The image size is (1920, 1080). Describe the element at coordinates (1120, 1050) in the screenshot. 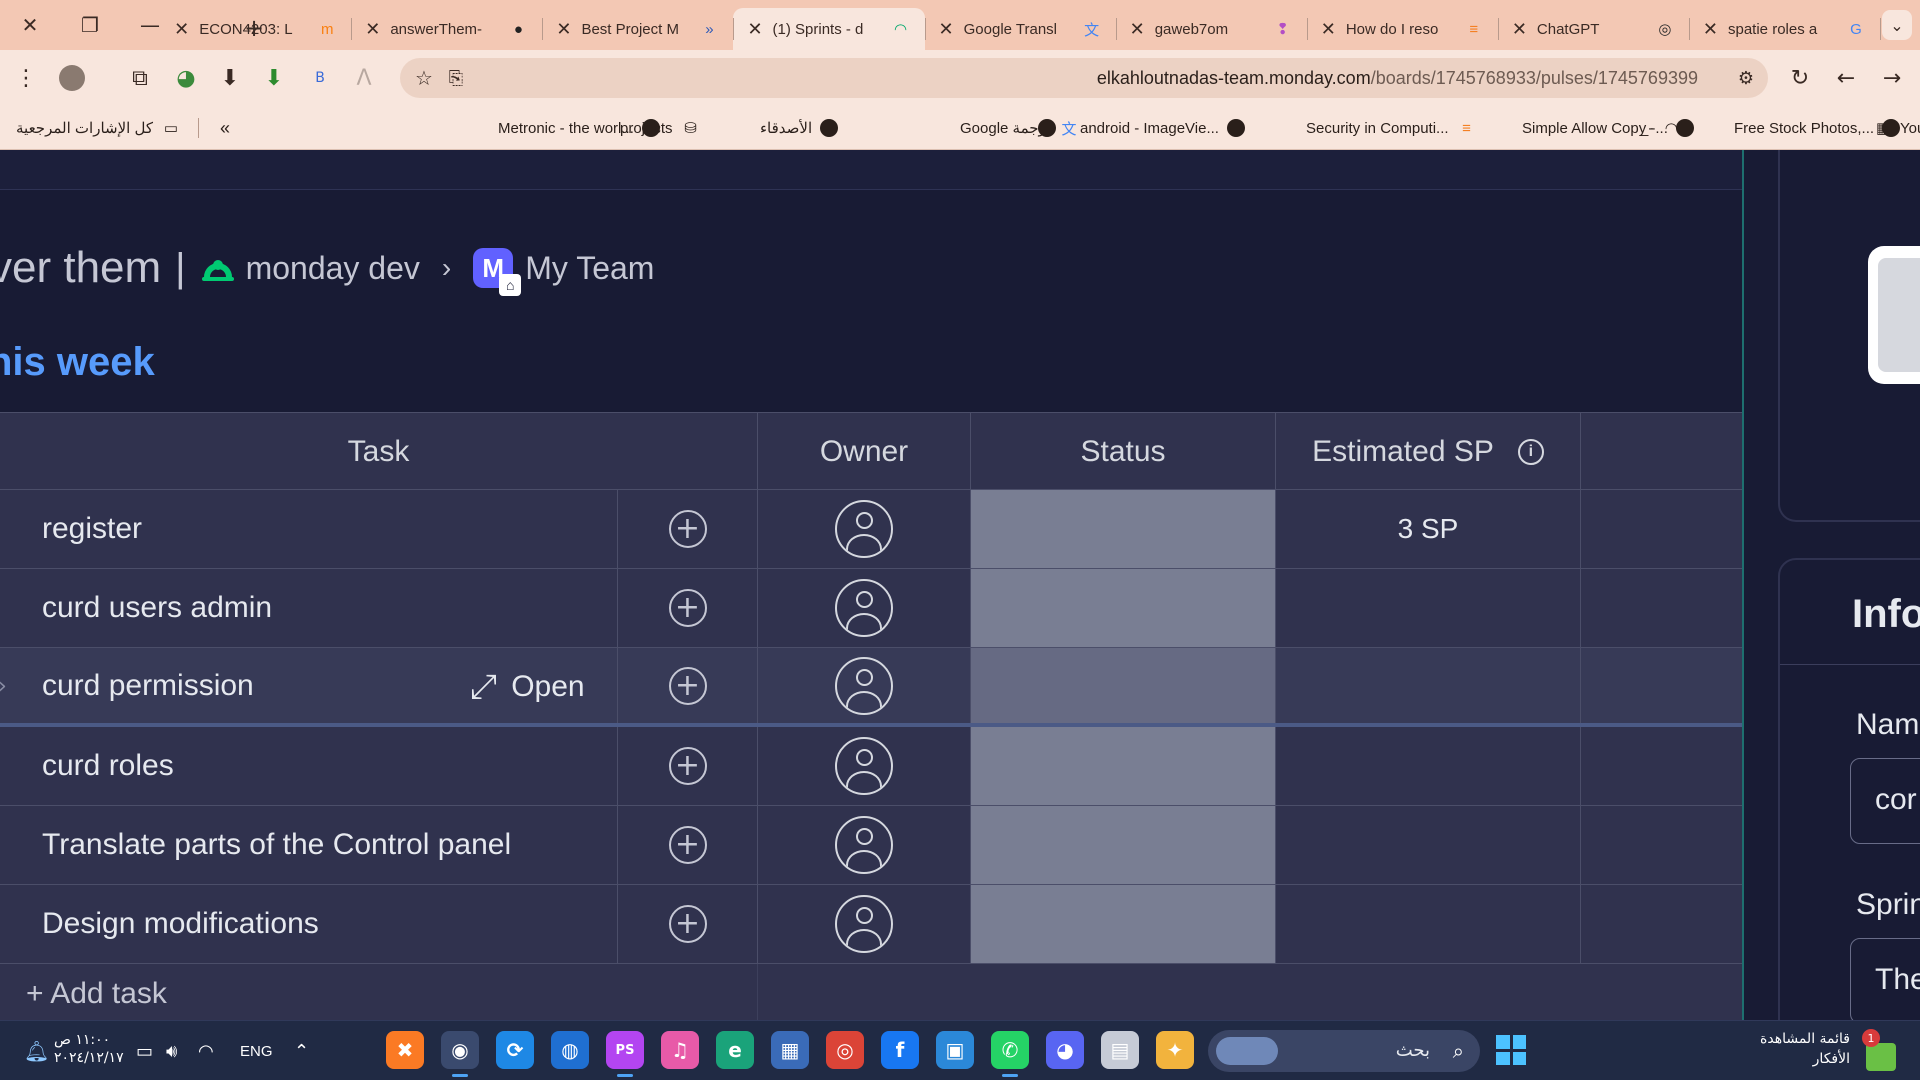

I see `files-icon: ▤` at that location.